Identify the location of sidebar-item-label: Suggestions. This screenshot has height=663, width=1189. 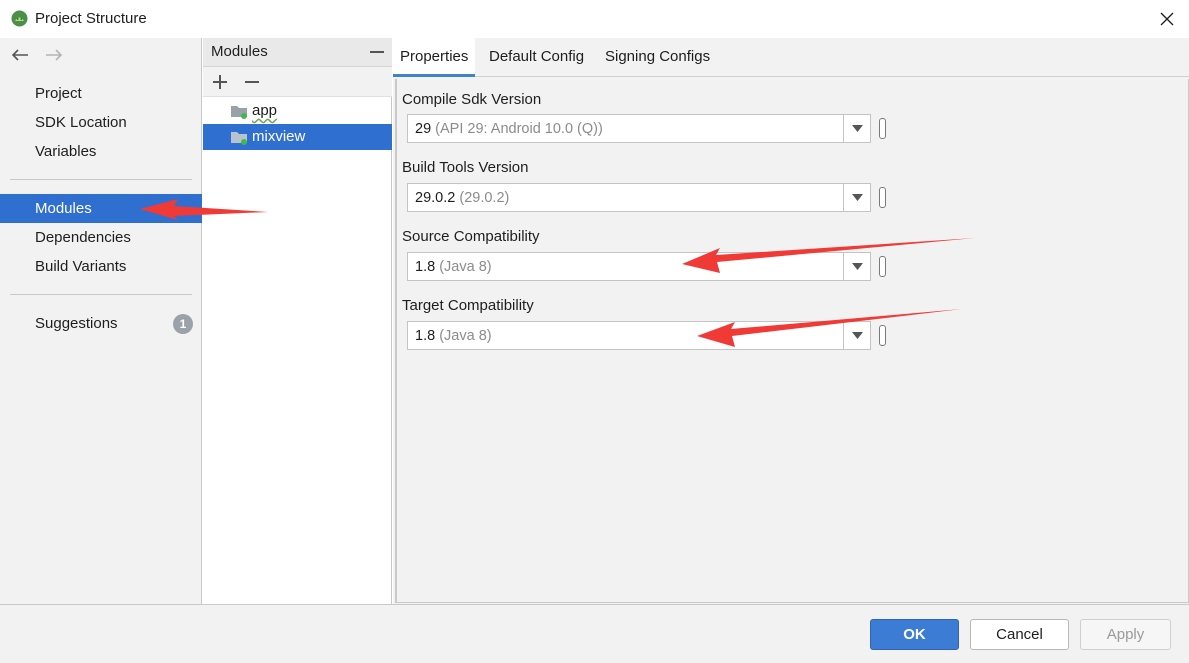
(76, 323).